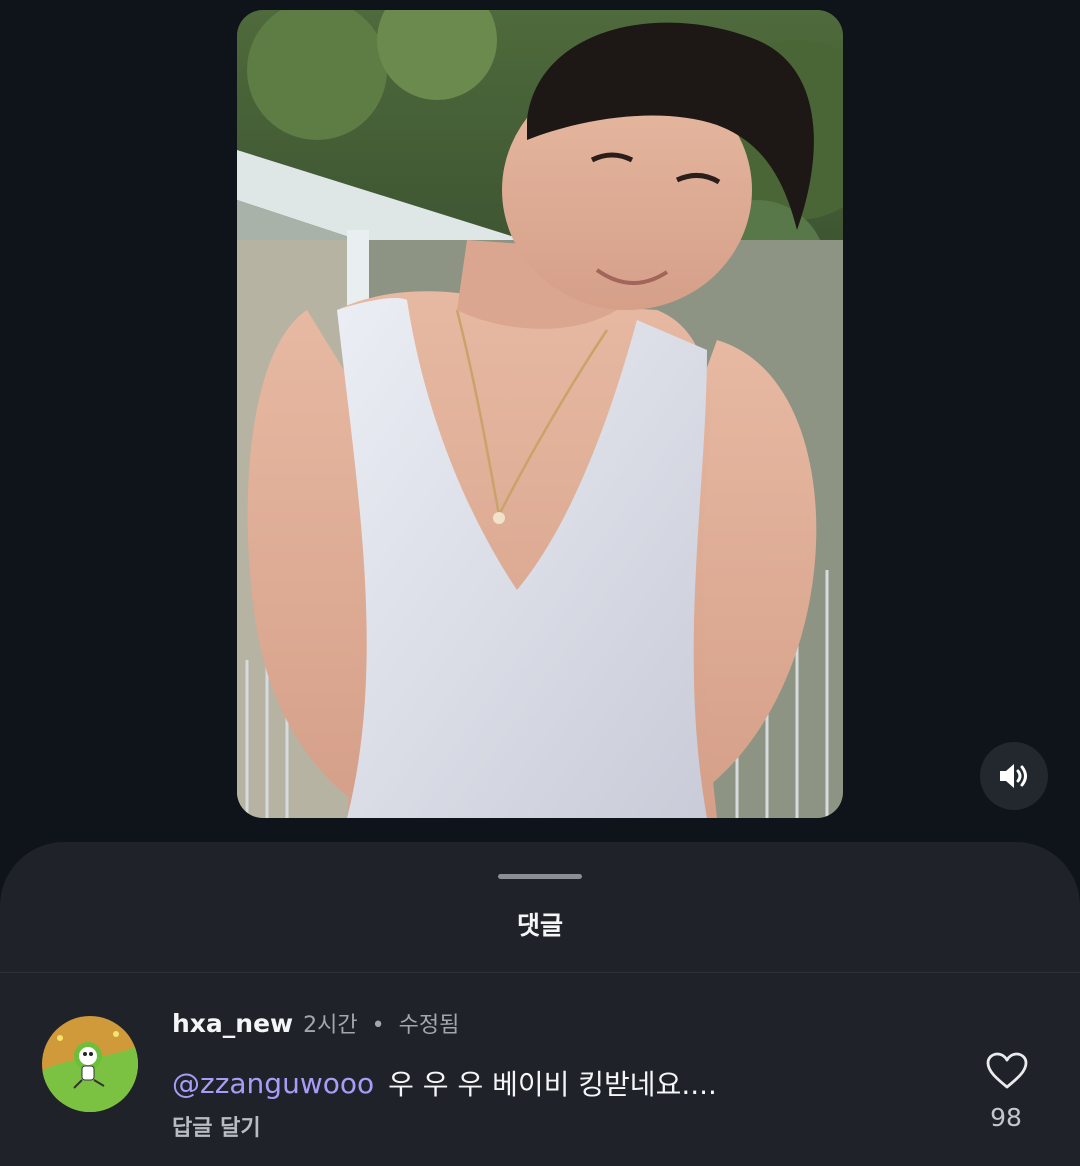 The width and height of the screenshot is (1080, 1166). Describe the element at coordinates (539, 925) in the screenshot. I see `sheet-title: 댓글` at that location.